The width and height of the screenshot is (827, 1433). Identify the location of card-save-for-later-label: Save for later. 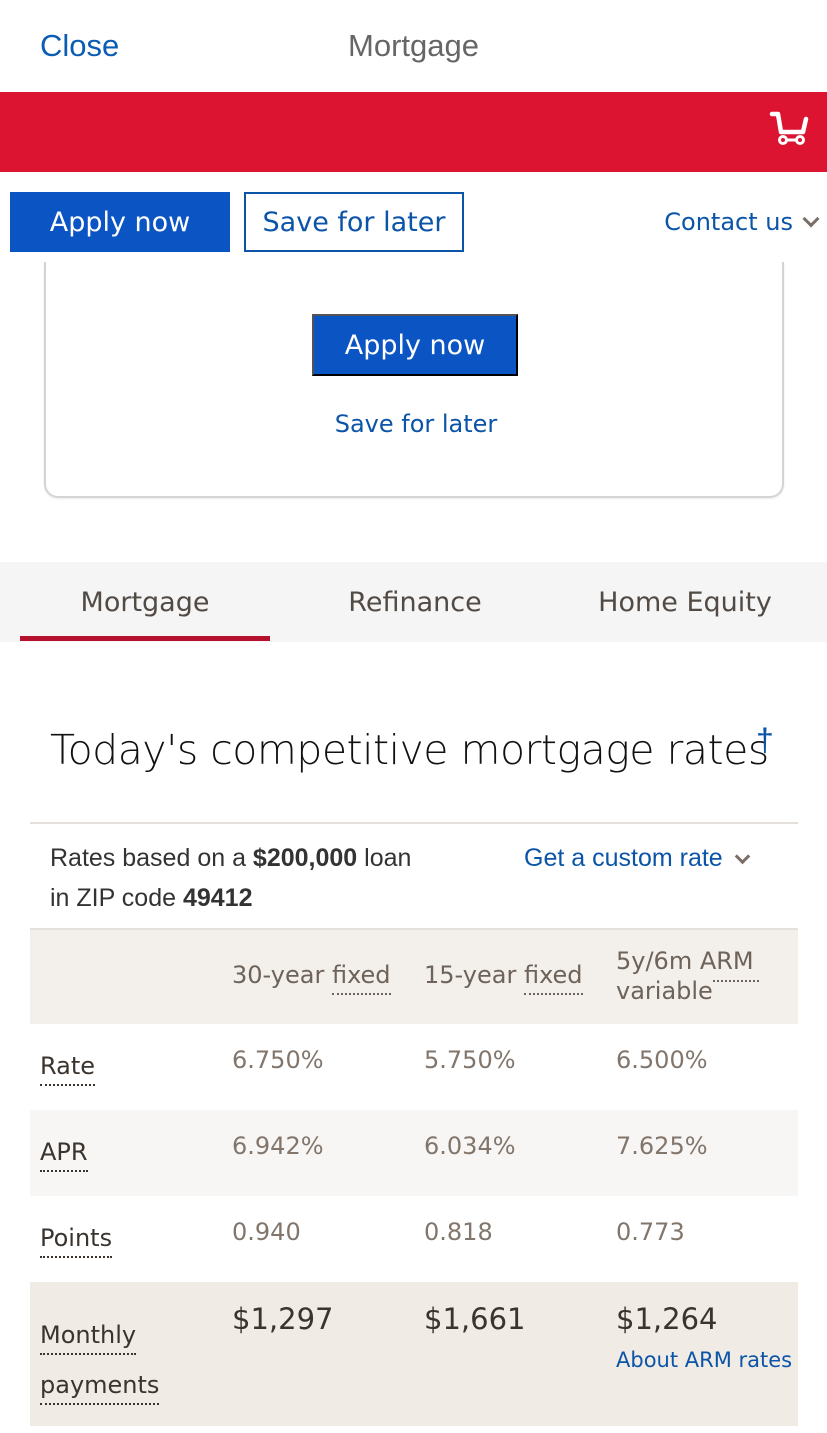
(416, 424).